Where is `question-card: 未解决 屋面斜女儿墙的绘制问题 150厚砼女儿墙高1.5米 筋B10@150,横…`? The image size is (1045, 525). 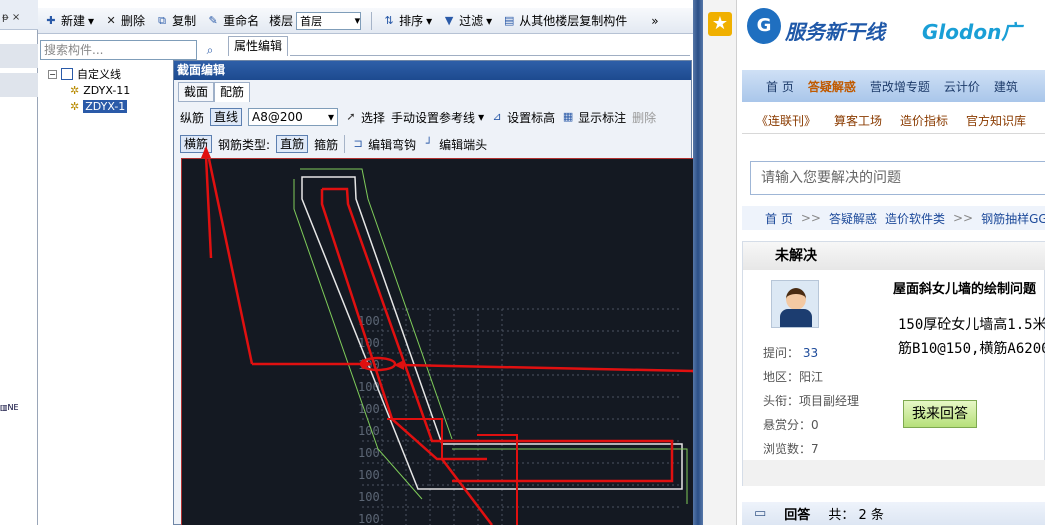 question-card: 未解决 屋面斜女儿墙的绘制问题 150厚砼女儿墙高1.5米 筋B10@150,横… is located at coordinates (893, 363).